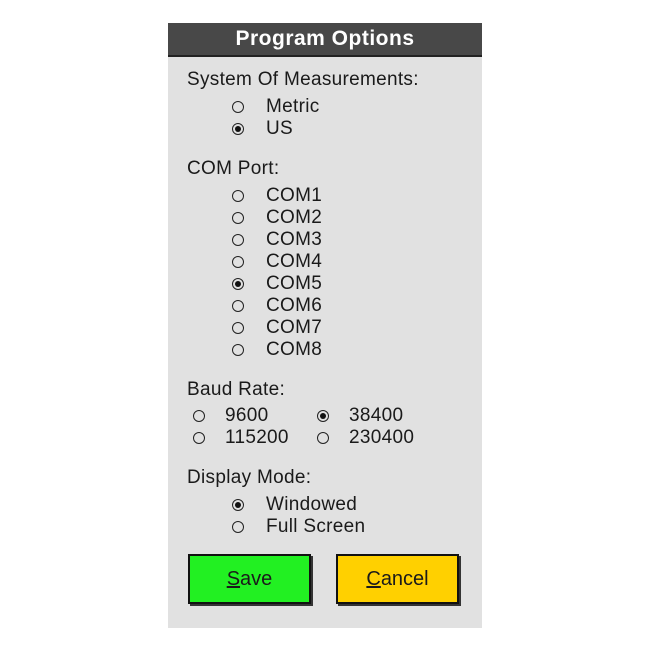 The image size is (650, 650). I want to click on option-label: 38400, so click(376, 415).